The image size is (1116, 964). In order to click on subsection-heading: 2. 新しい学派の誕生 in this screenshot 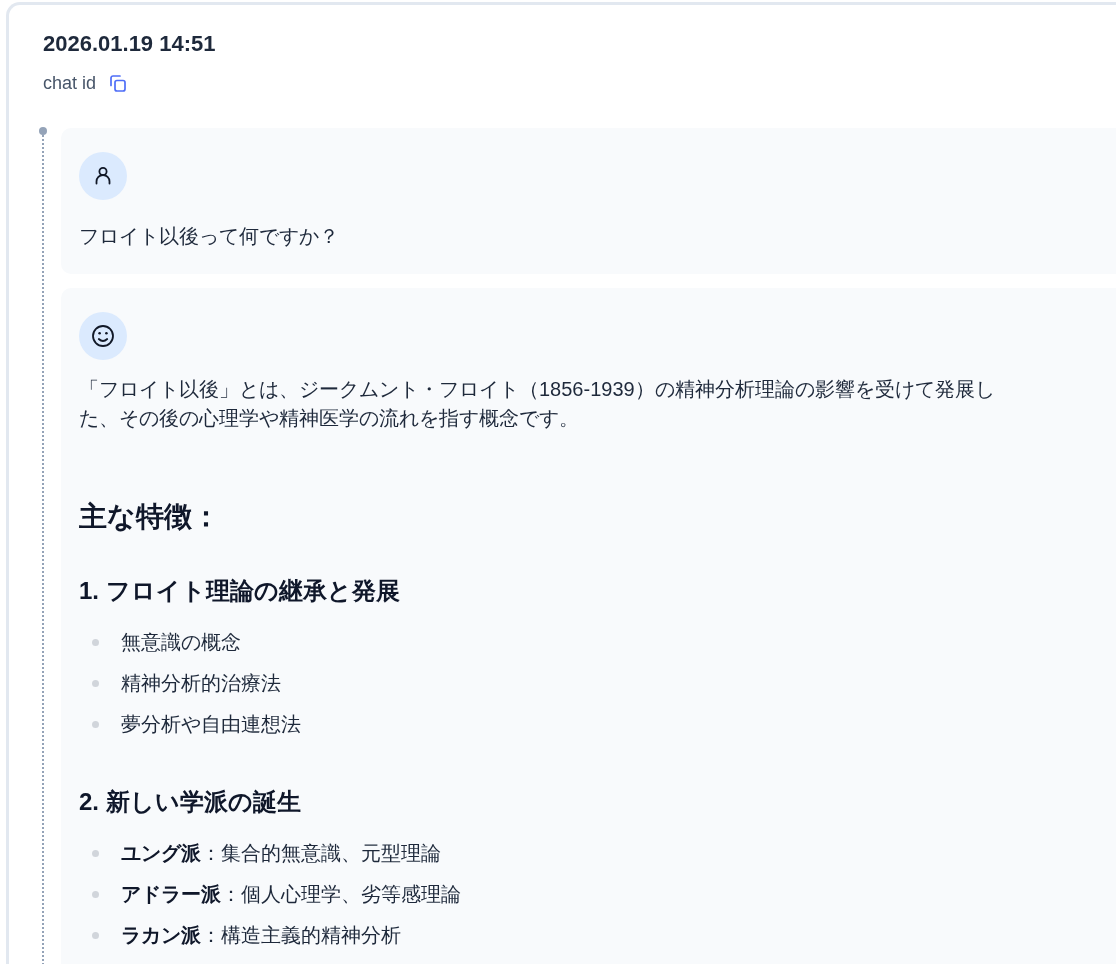, I will do `click(190, 802)`.